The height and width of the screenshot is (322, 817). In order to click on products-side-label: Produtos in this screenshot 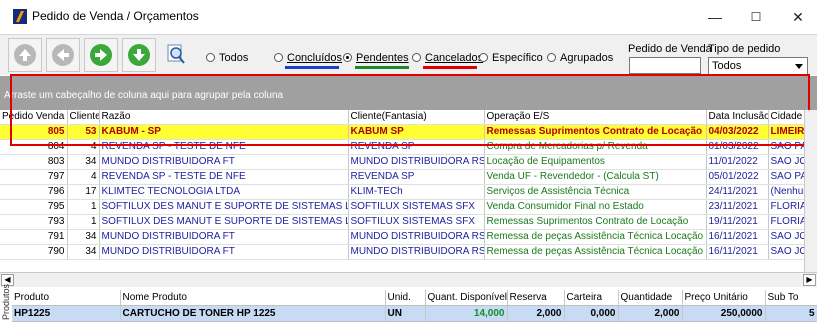, I will do `click(6, 301)`.